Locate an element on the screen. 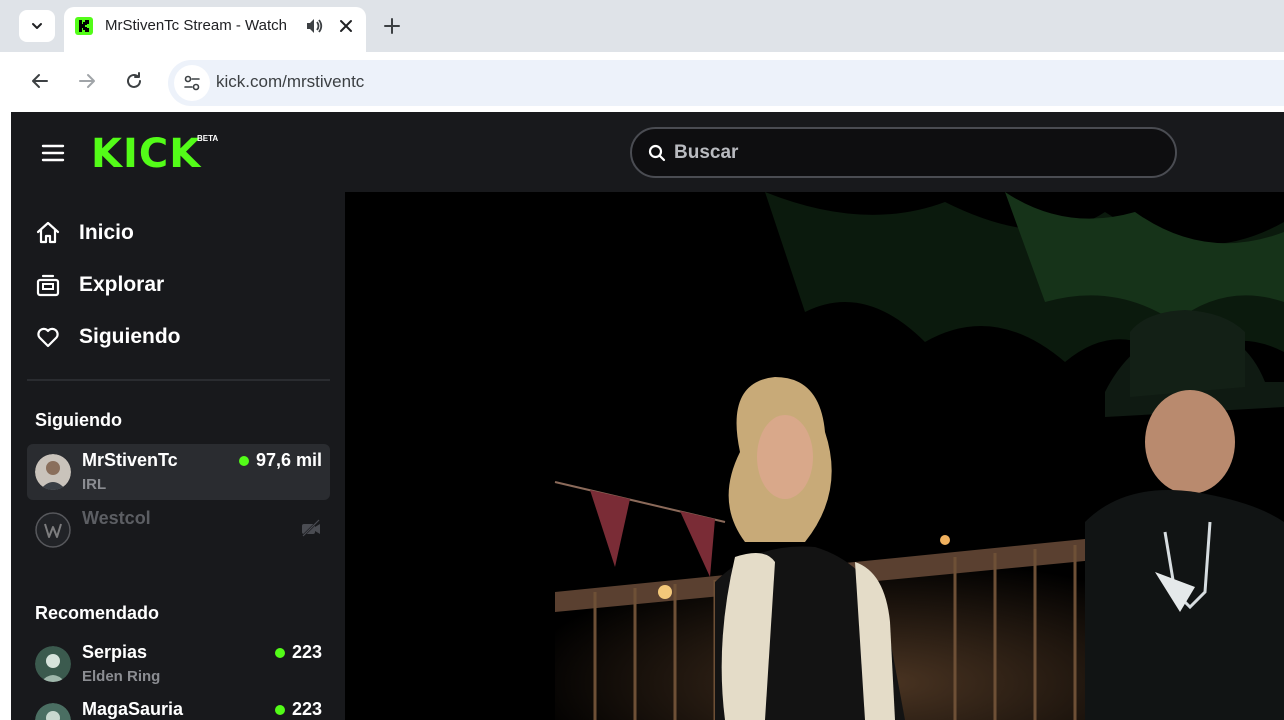 This screenshot has width=1284, height=720. channel-item-magasauria: MagaSauria 223 is located at coordinates (178, 706).